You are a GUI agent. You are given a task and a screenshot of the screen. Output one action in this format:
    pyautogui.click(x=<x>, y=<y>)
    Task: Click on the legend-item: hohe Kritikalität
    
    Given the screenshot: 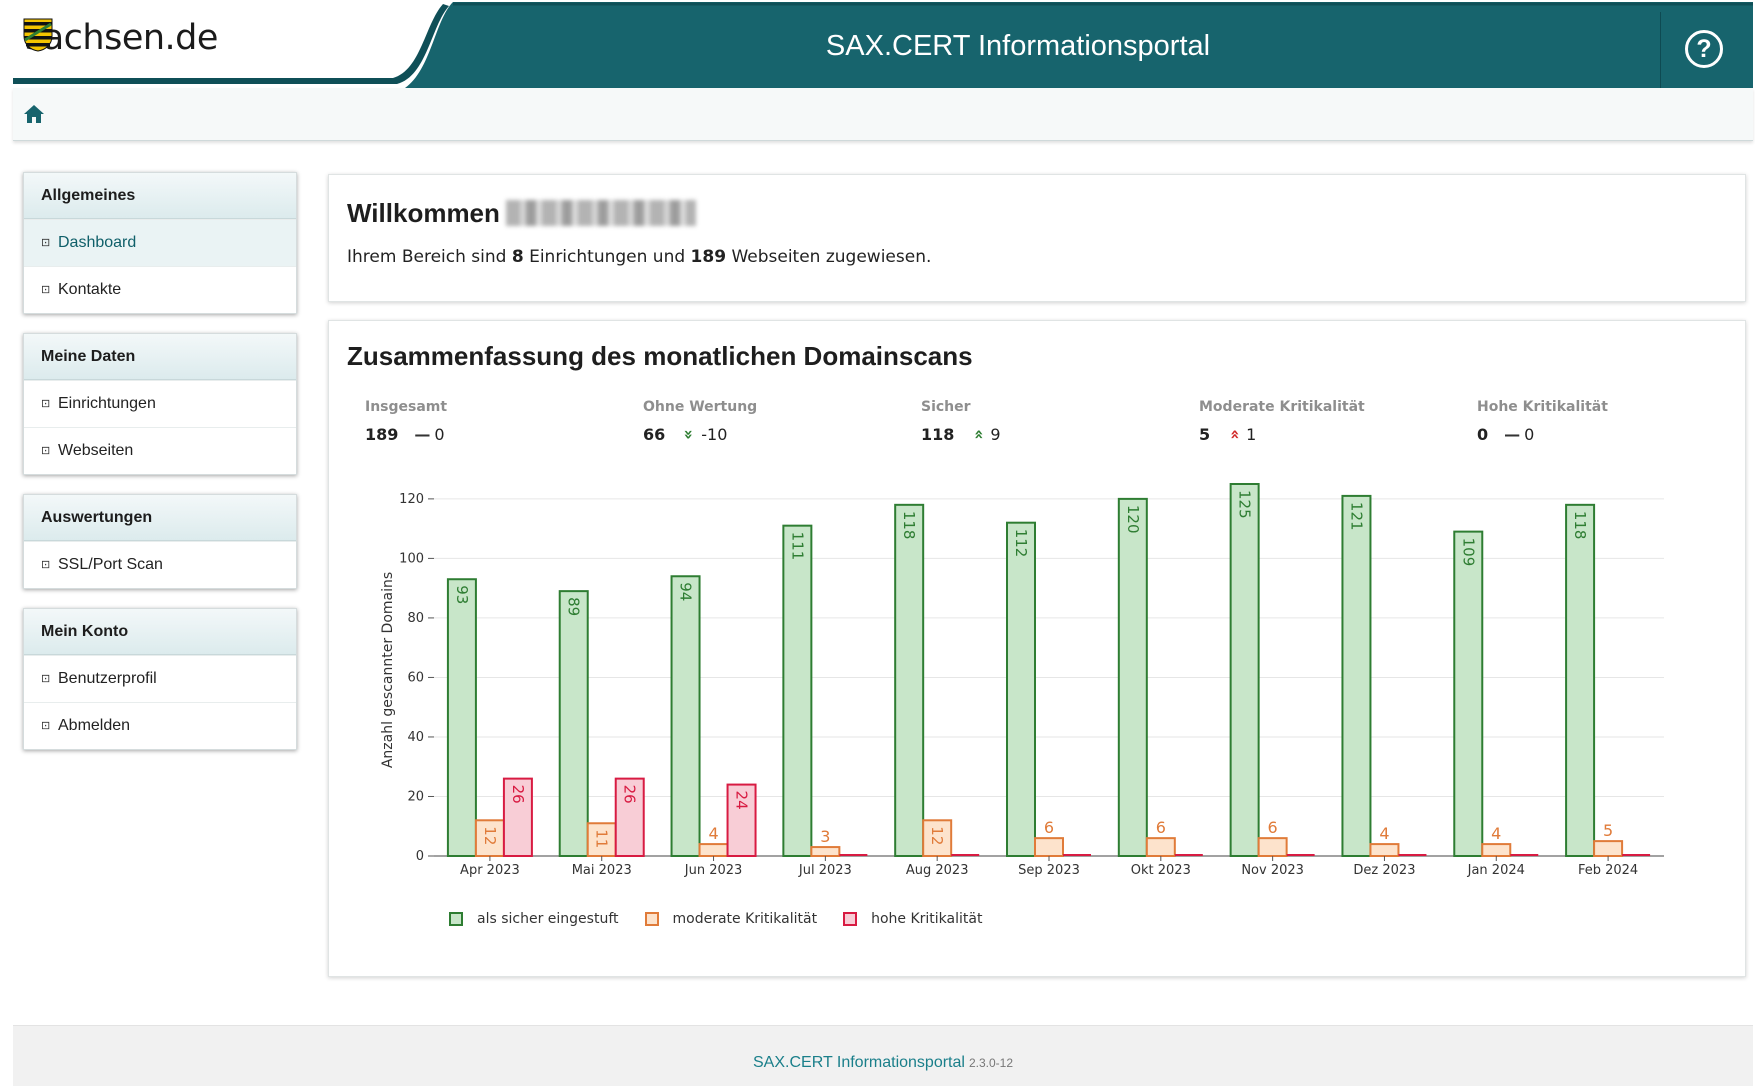 What is the action you would take?
    pyautogui.click(x=912, y=919)
    